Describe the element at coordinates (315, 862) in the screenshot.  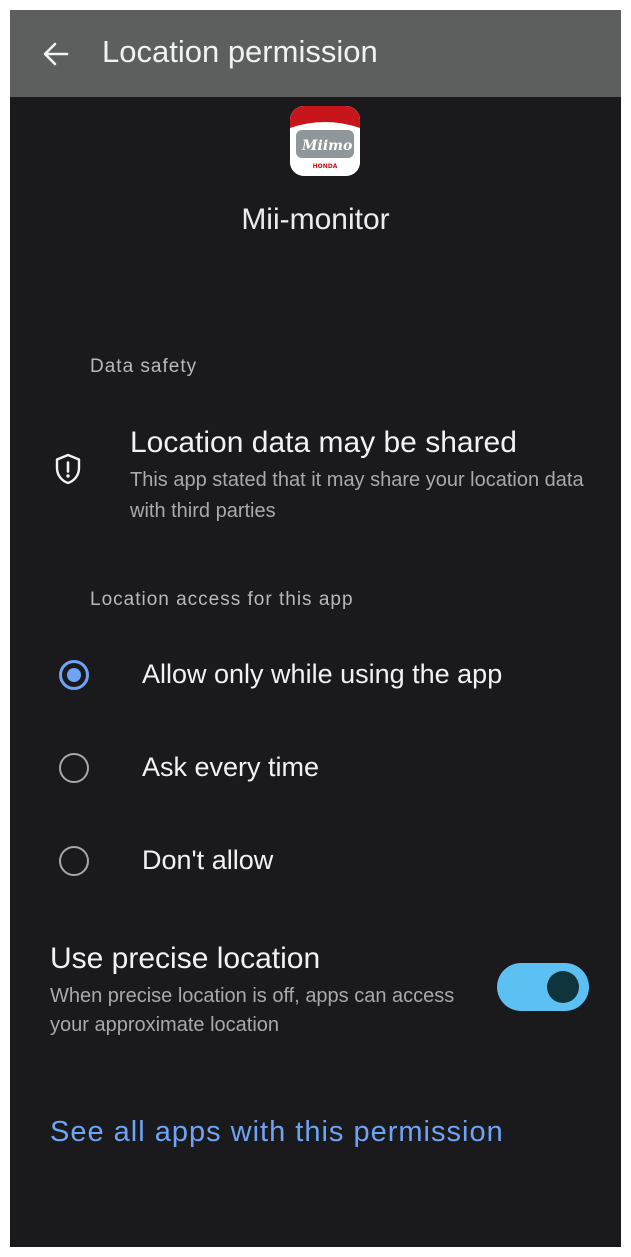
I see `option-dont-allow: Don't allow` at that location.